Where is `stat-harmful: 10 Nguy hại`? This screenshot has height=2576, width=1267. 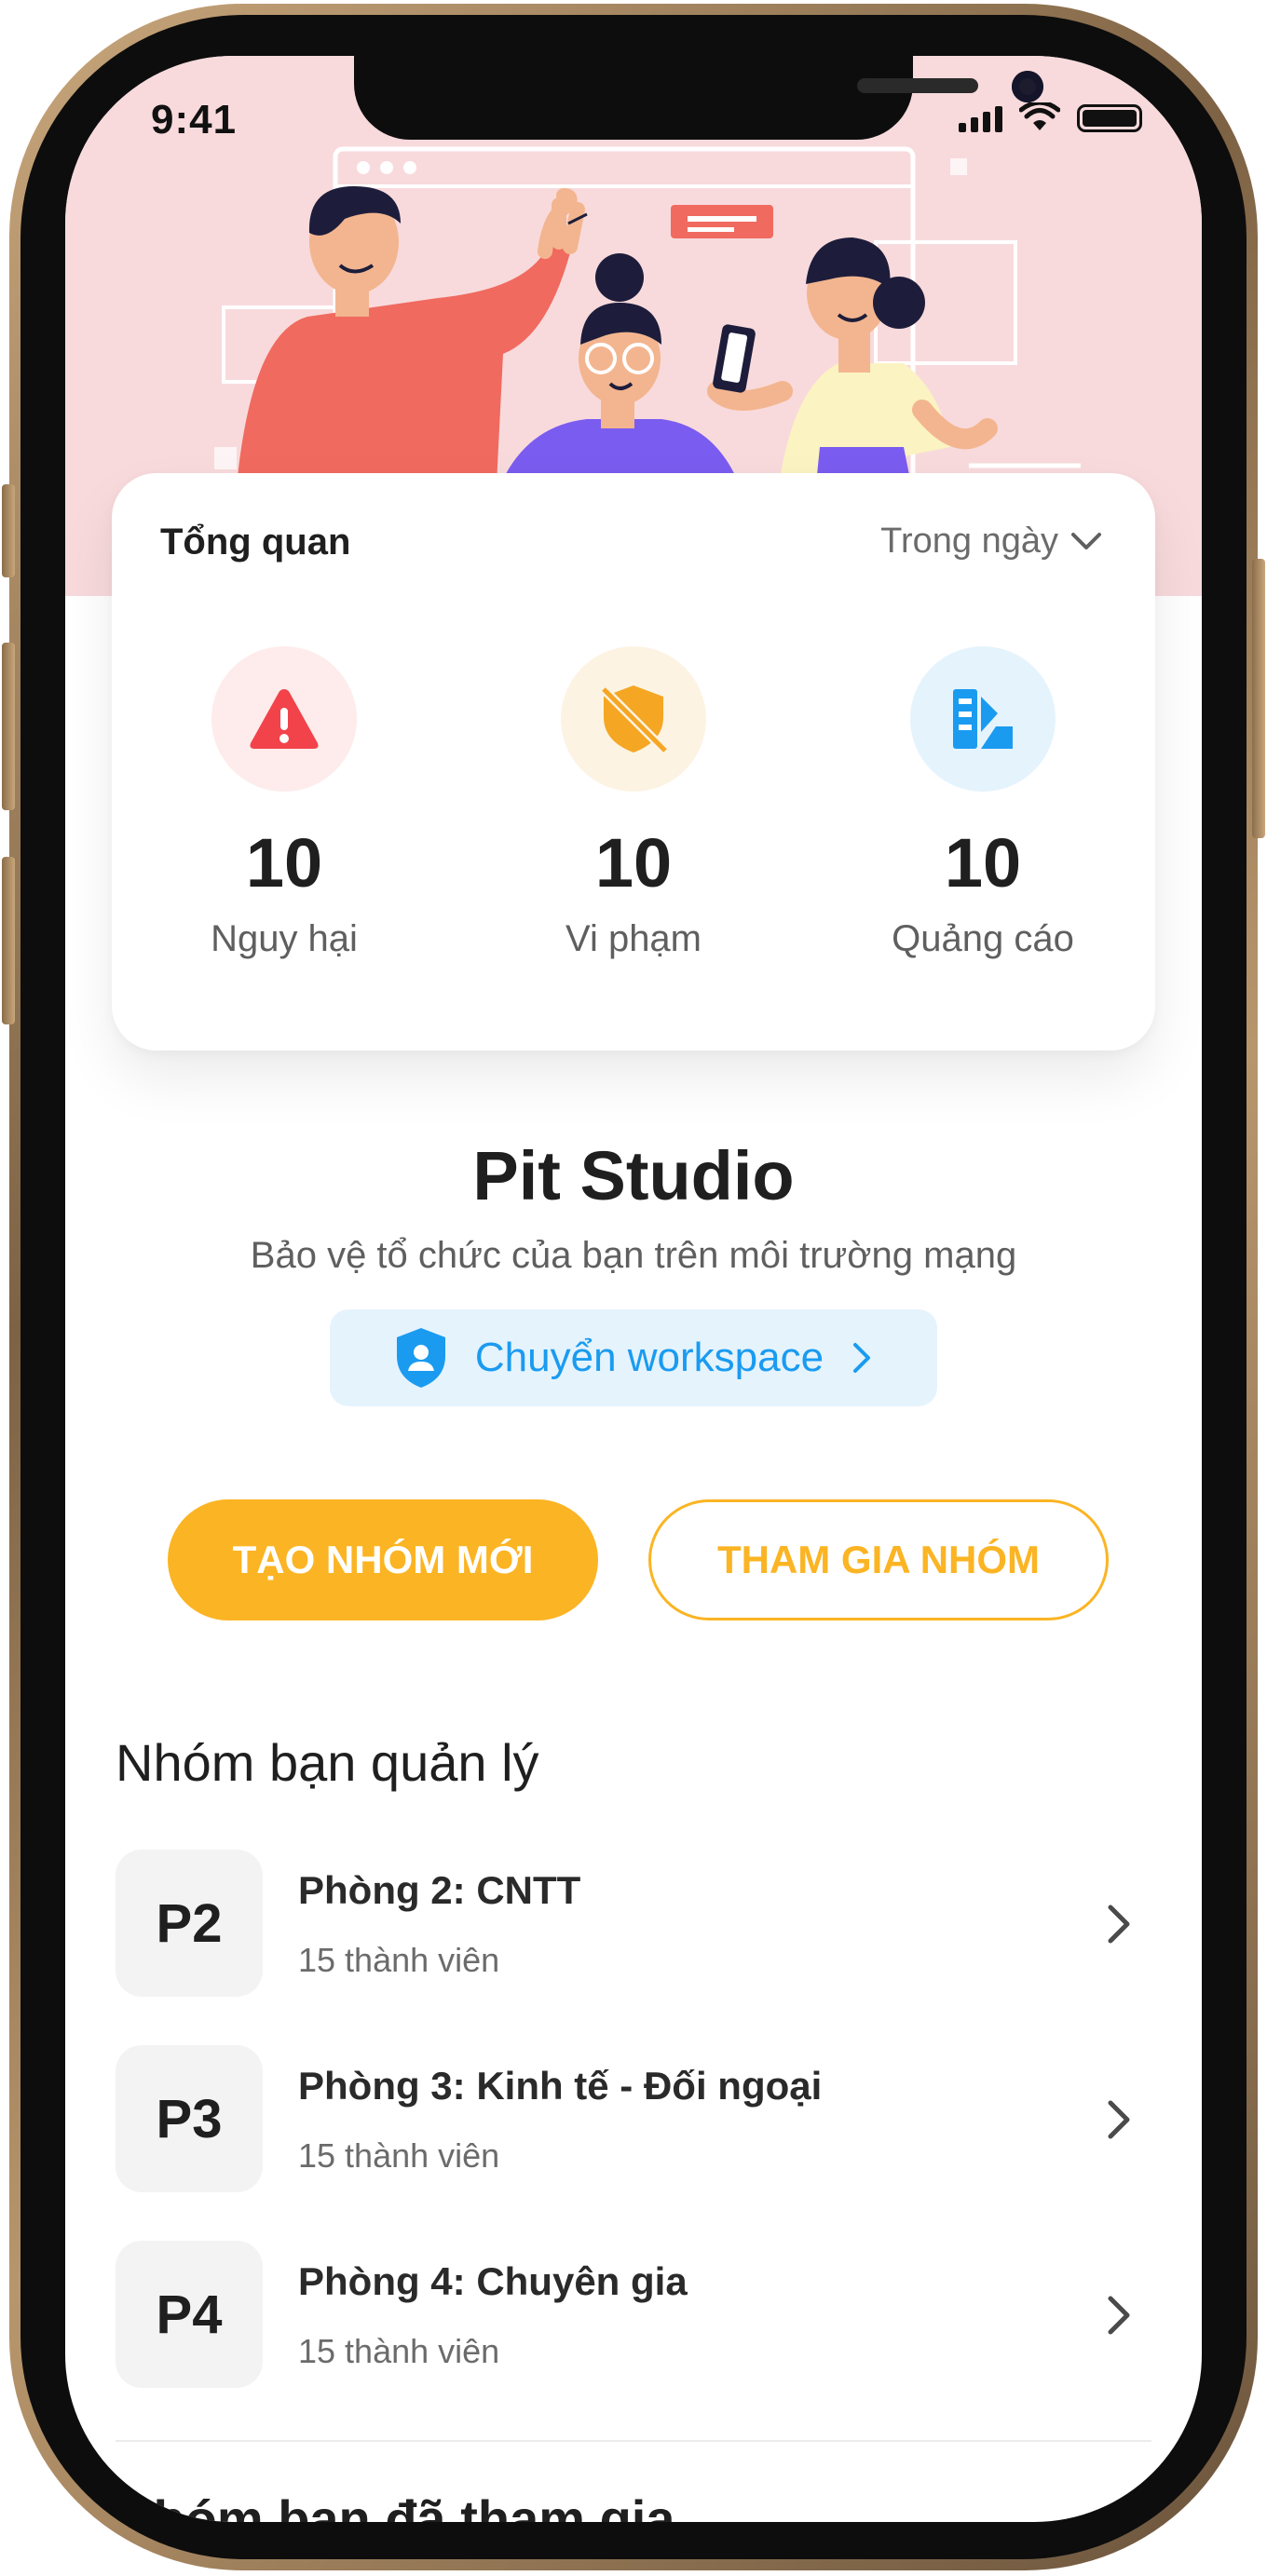 stat-harmful: 10 Nguy hại is located at coordinates (284, 803).